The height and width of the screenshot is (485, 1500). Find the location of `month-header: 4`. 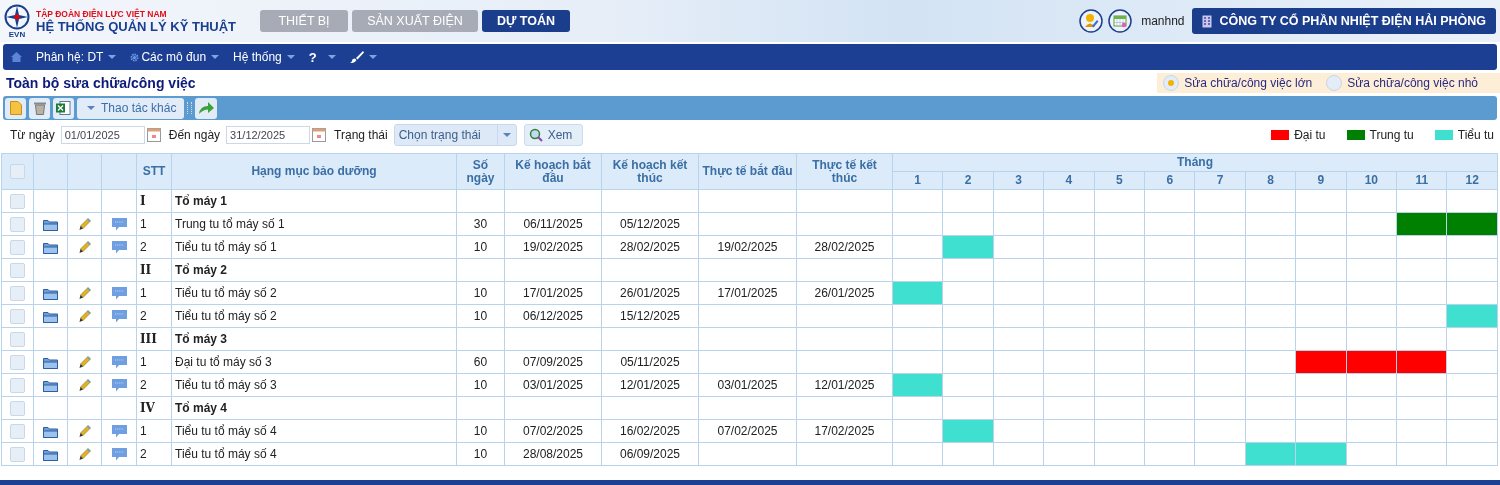

month-header: 4 is located at coordinates (1069, 180).